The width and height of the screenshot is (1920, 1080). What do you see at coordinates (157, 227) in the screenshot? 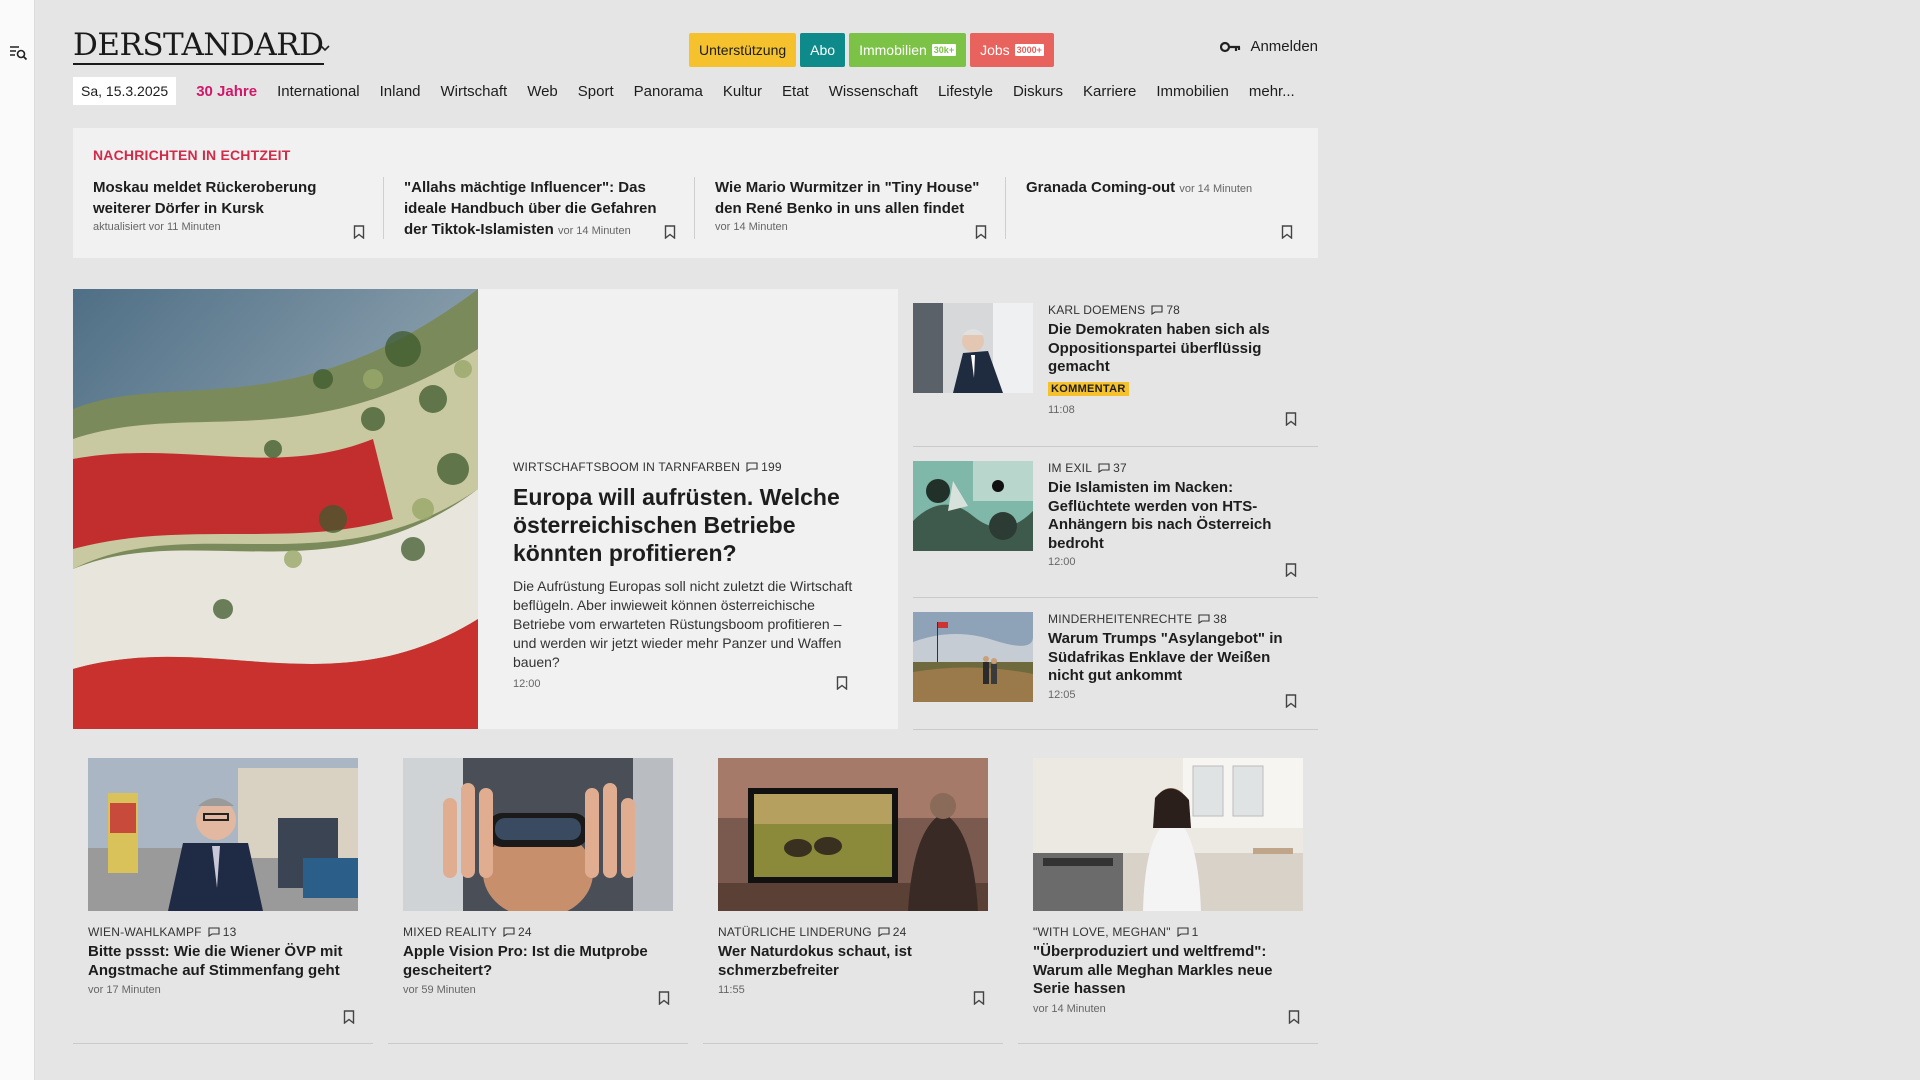
I see `ticker-time: aktualisiert vor 11 Minuten` at bounding box center [157, 227].